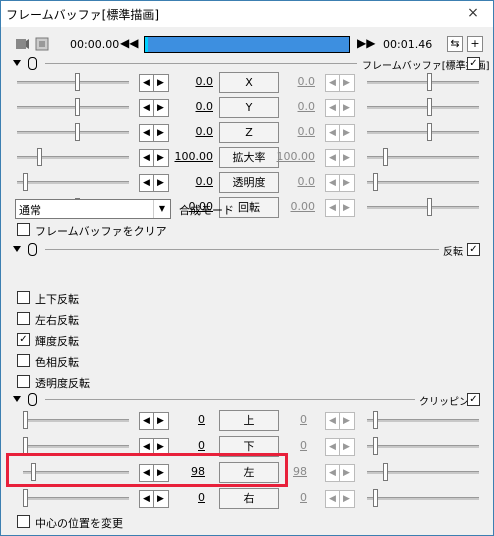  I want to click on flip-checkbox: ✓, so click(23, 339).